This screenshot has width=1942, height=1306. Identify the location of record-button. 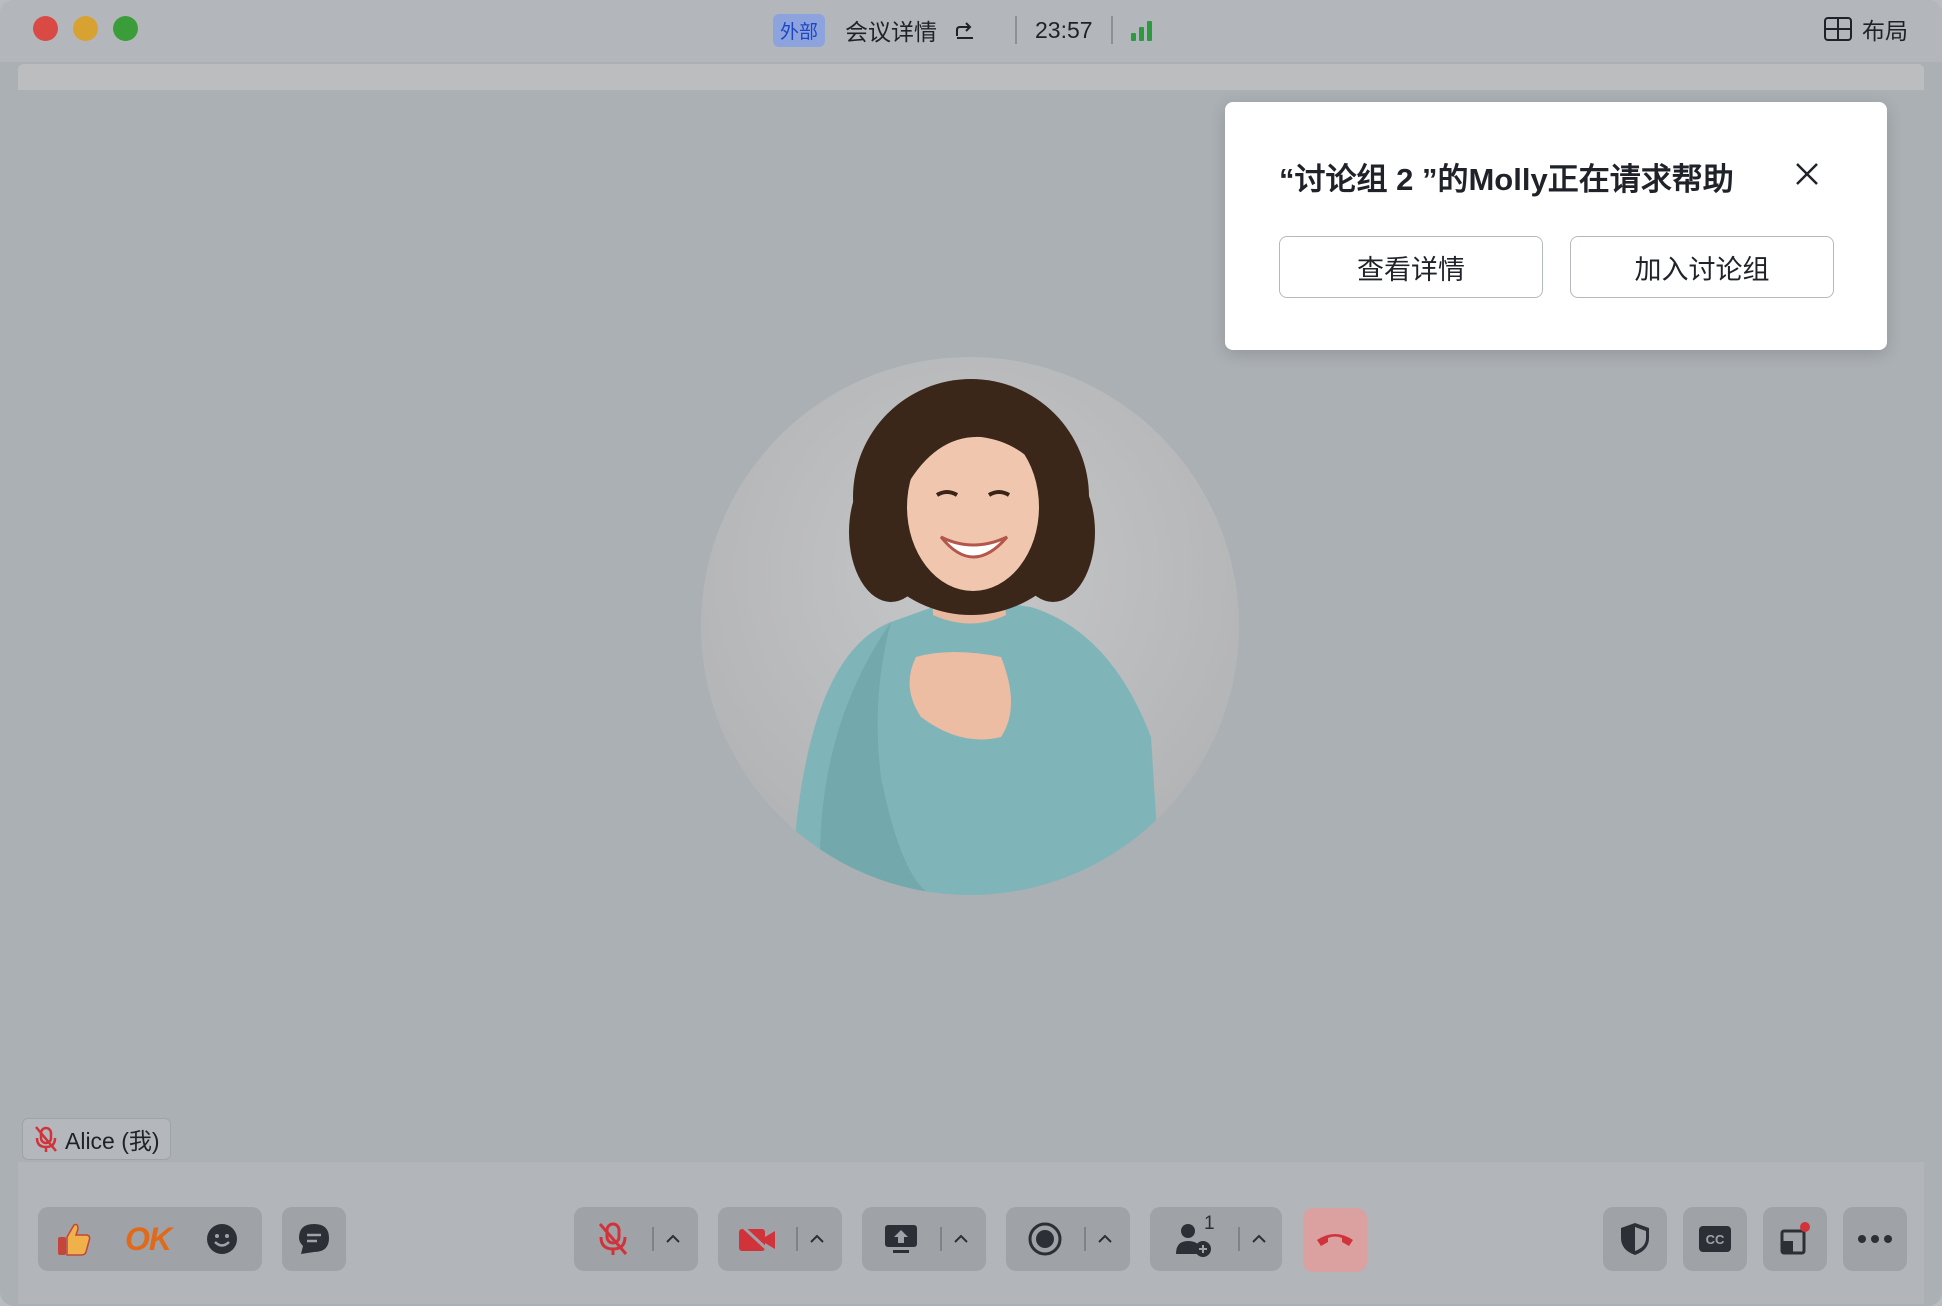
(1045, 1239).